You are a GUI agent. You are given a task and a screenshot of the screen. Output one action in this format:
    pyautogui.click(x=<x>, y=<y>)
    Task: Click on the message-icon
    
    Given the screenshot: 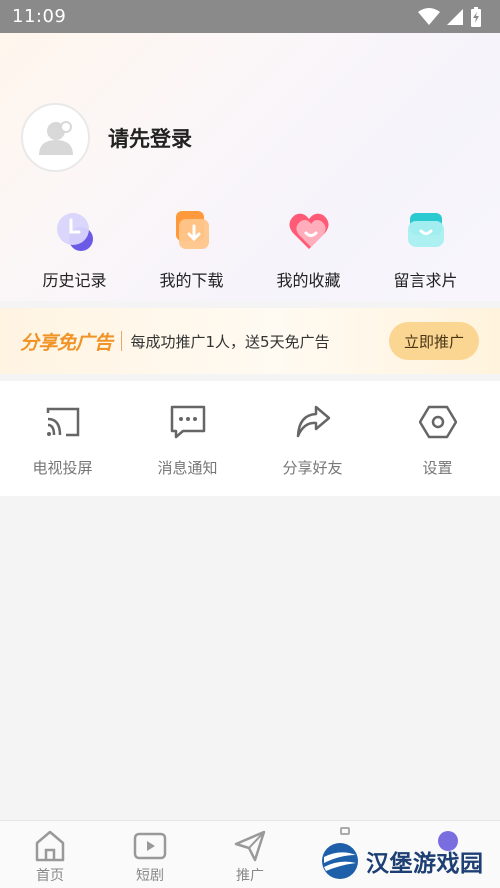 What is the action you would take?
    pyautogui.click(x=187, y=422)
    